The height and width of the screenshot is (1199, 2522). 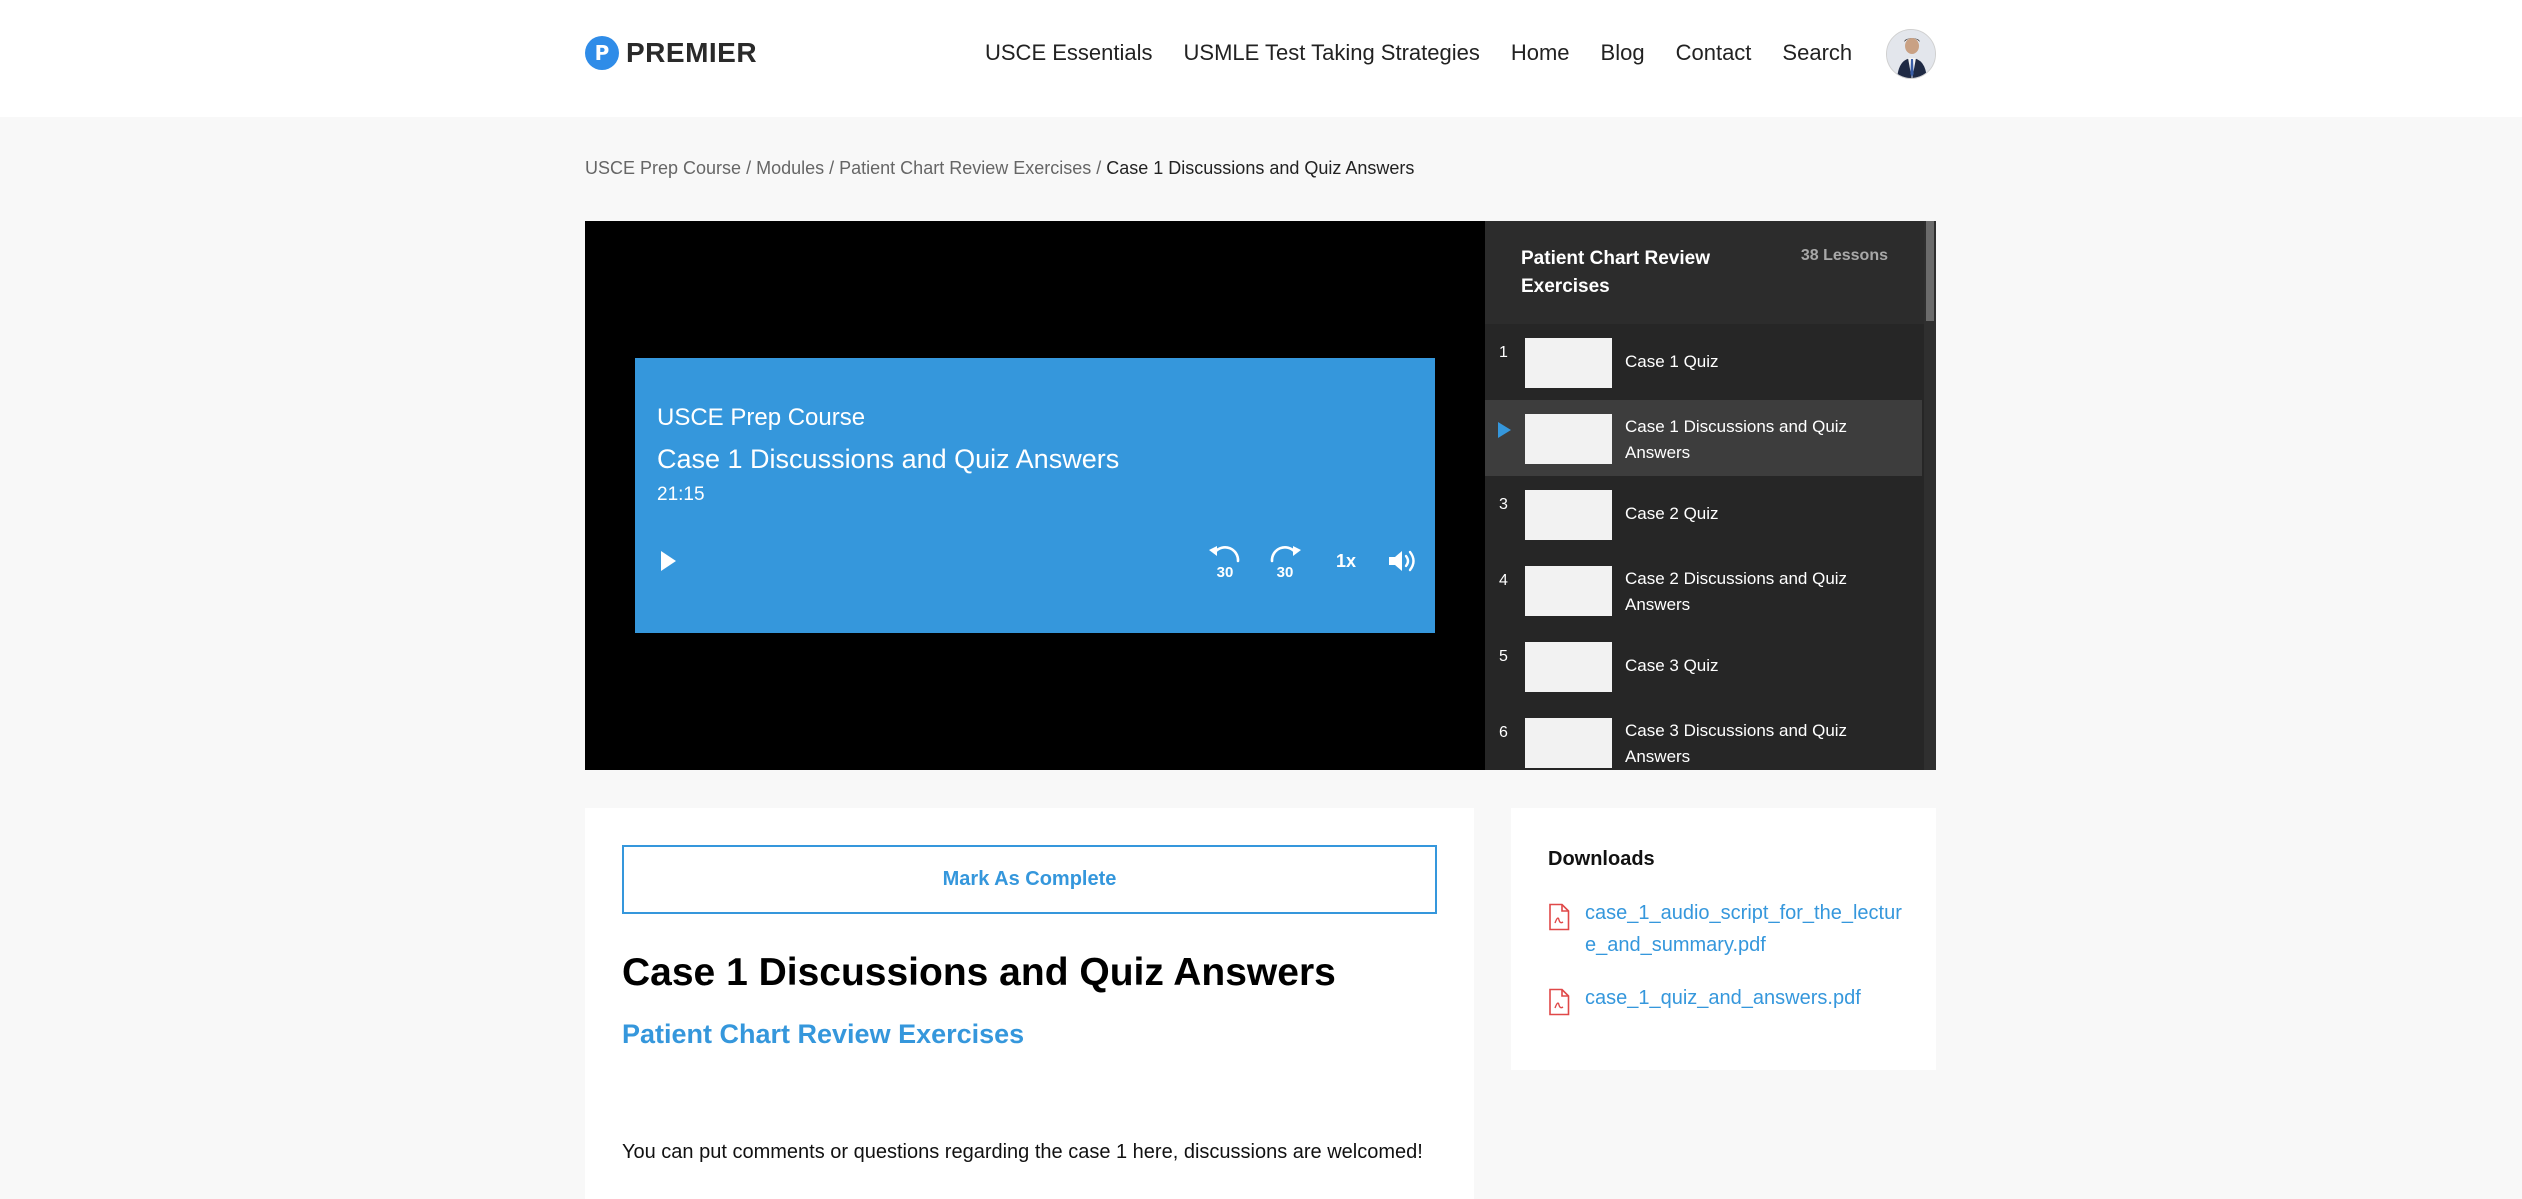 What do you see at coordinates (1503, 580) in the screenshot?
I see `lesson-number: 4` at bounding box center [1503, 580].